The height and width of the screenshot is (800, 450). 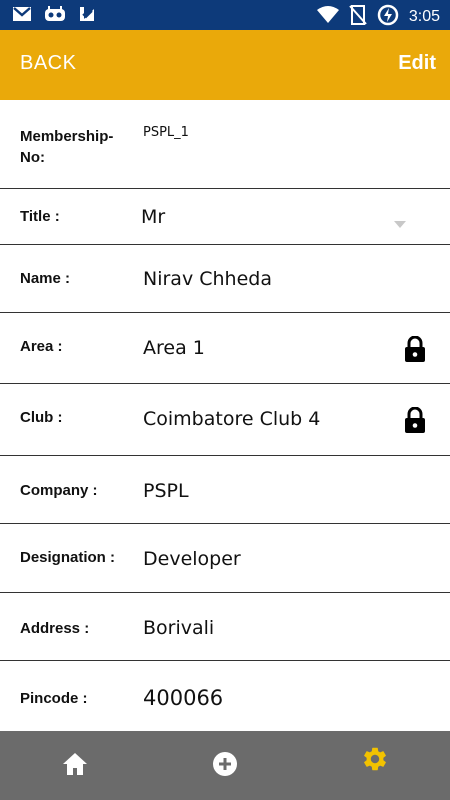 I want to click on name-row: Name : Nirav Chheda, so click(x=225, y=279).